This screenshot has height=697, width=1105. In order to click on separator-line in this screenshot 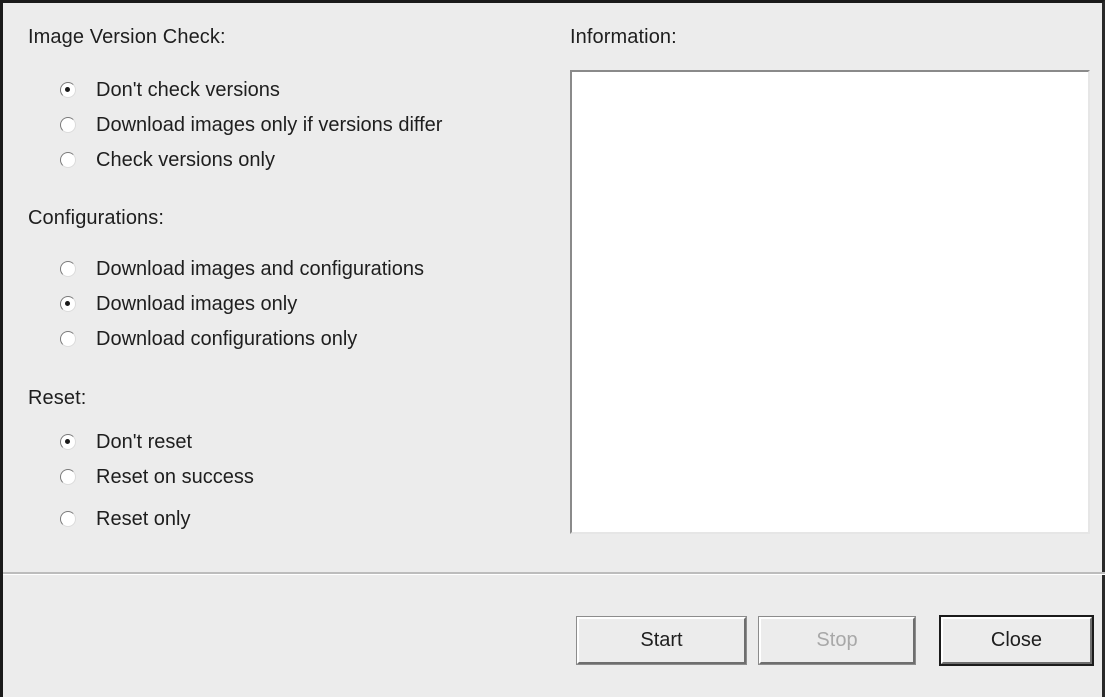, I will do `click(554, 573)`.